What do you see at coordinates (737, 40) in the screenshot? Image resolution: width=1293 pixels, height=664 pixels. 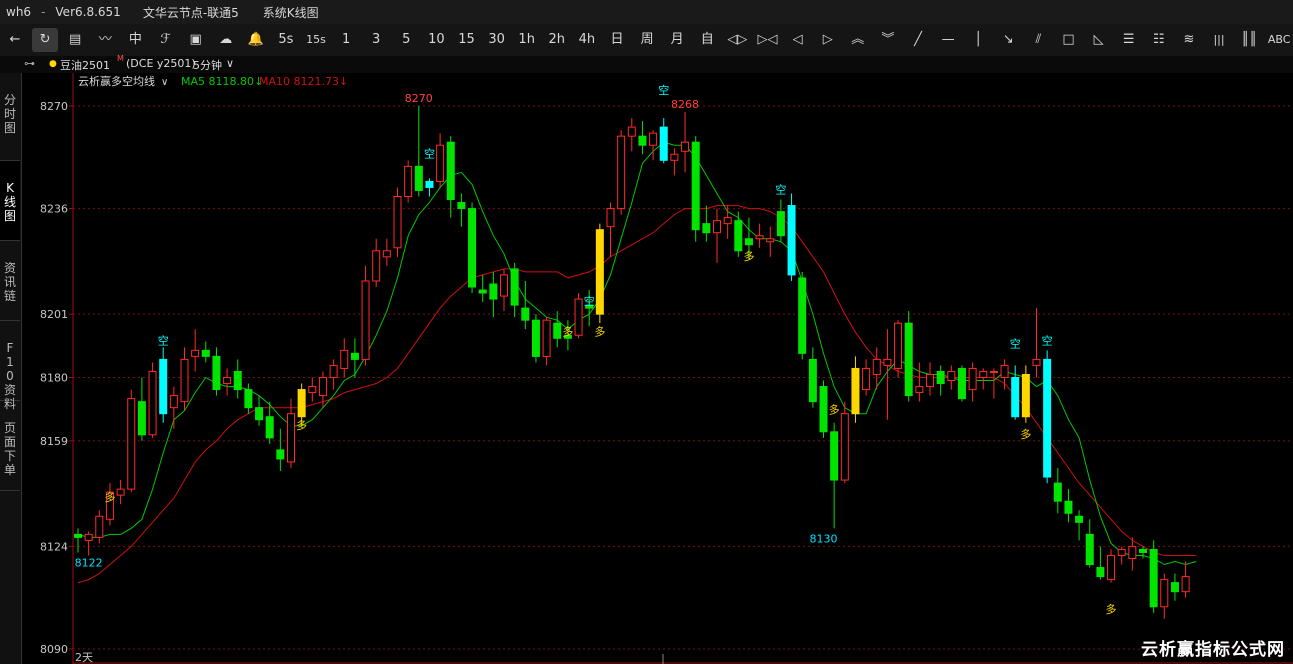 I see `zoom-in-icon: ◁▷` at bounding box center [737, 40].